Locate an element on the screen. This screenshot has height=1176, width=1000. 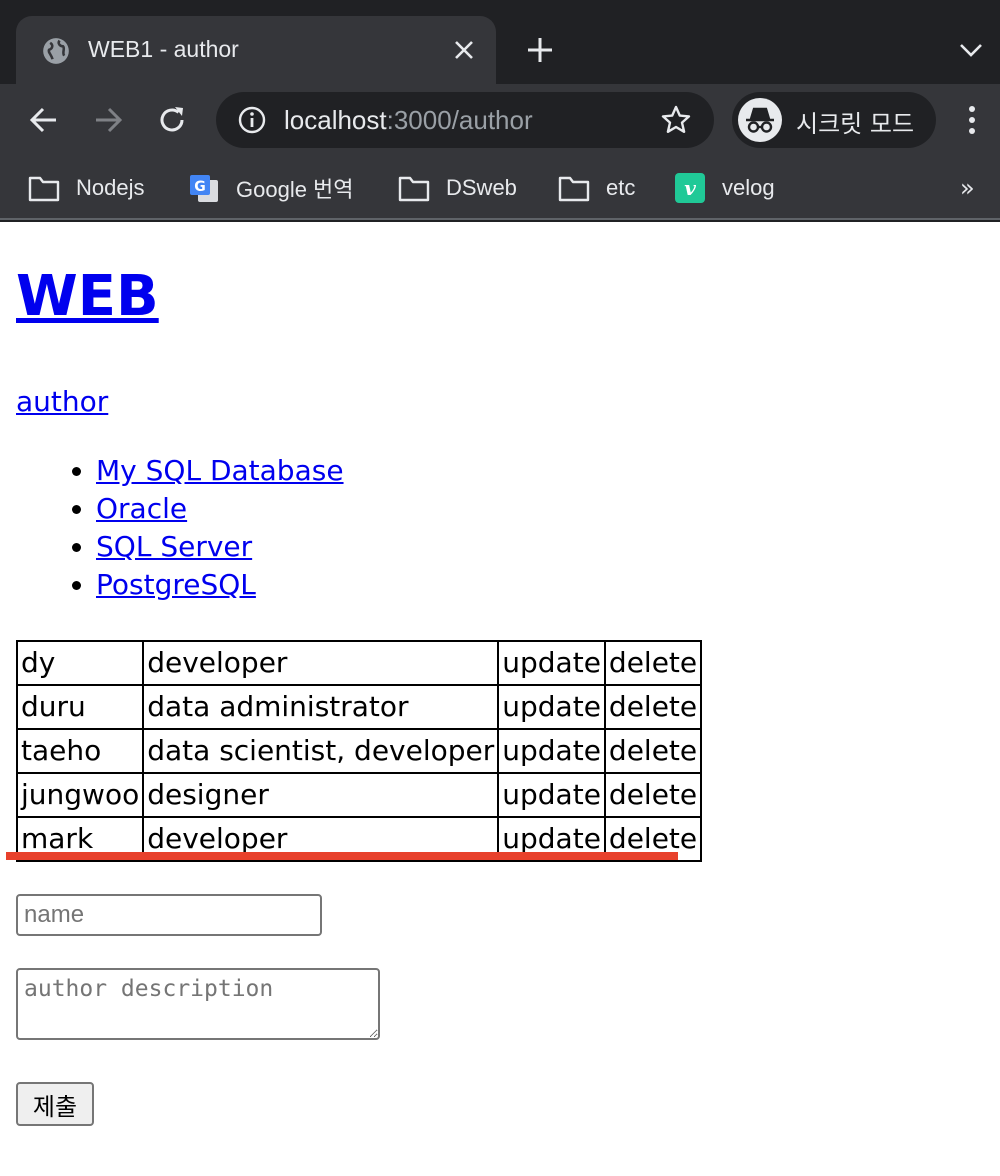
url-host: localhost is located at coordinates (335, 120).